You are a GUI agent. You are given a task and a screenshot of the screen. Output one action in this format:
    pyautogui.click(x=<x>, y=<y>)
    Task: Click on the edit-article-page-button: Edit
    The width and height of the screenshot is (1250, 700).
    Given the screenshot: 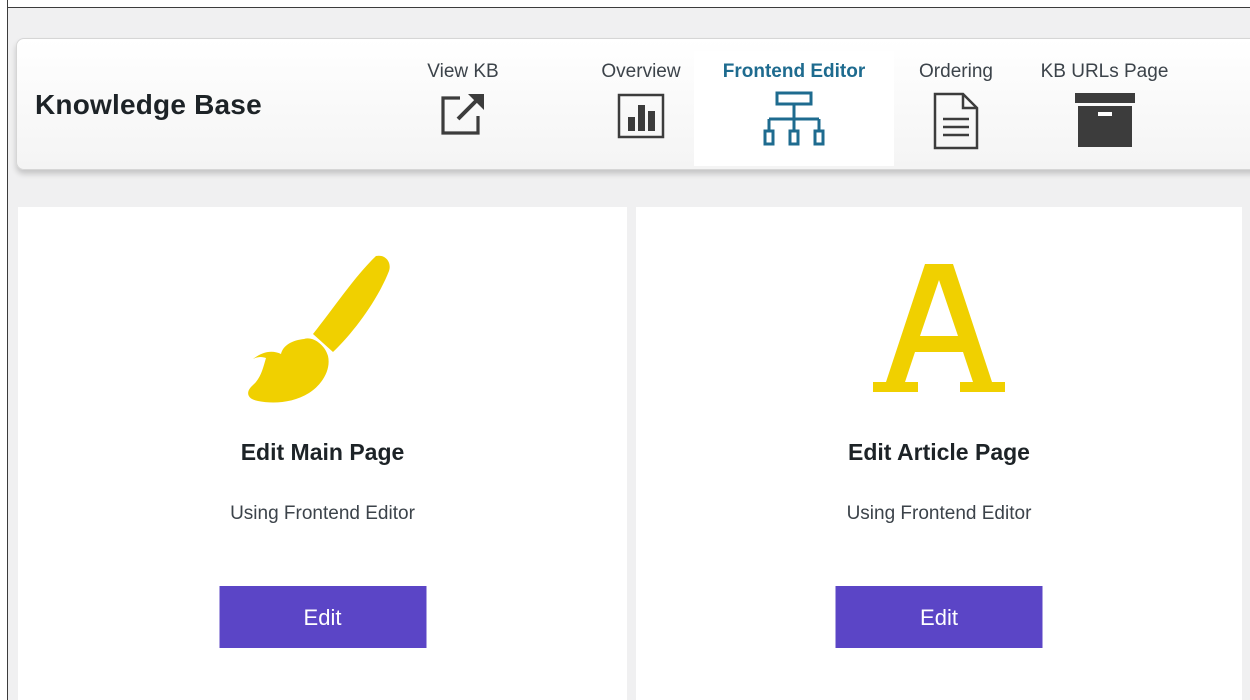 What is the action you would take?
    pyautogui.click(x=939, y=617)
    